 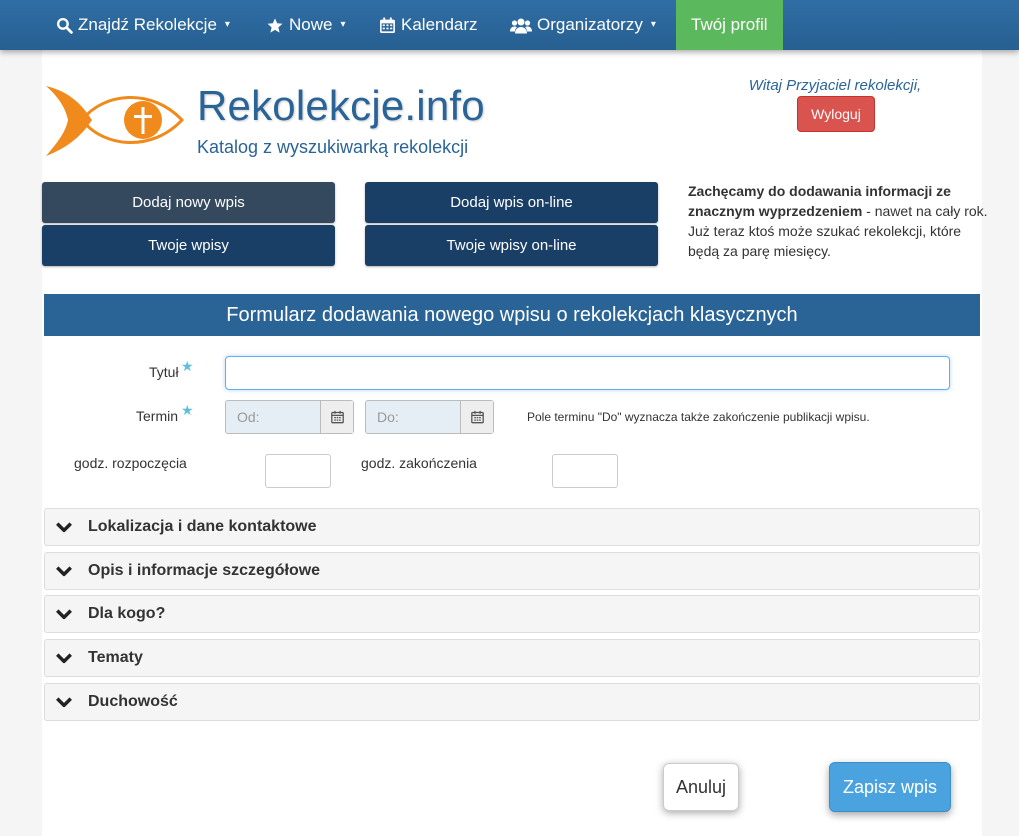 What do you see at coordinates (298, 471) in the screenshot?
I see `start-time-input` at bounding box center [298, 471].